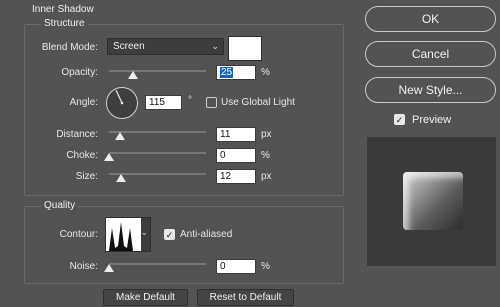  Describe the element at coordinates (206, 234) in the screenshot. I see `anti-aliased-label: Anti-aliased` at that location.